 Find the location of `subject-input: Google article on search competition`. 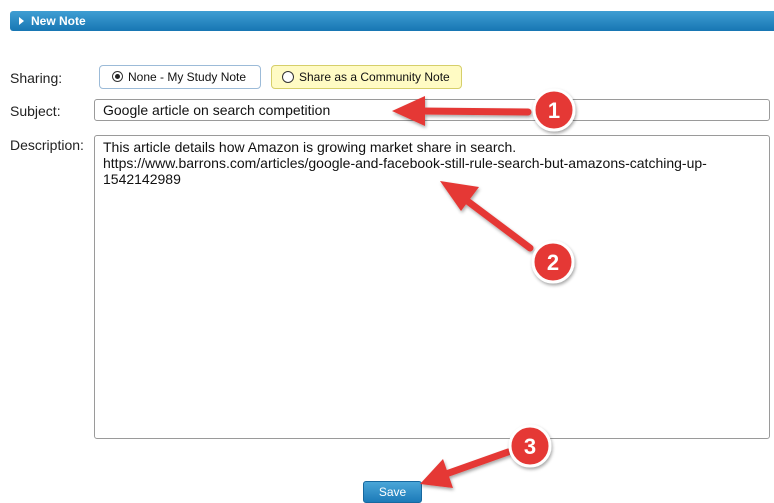

subject-input: Google article on search competition is located at coordinates (432, 110).